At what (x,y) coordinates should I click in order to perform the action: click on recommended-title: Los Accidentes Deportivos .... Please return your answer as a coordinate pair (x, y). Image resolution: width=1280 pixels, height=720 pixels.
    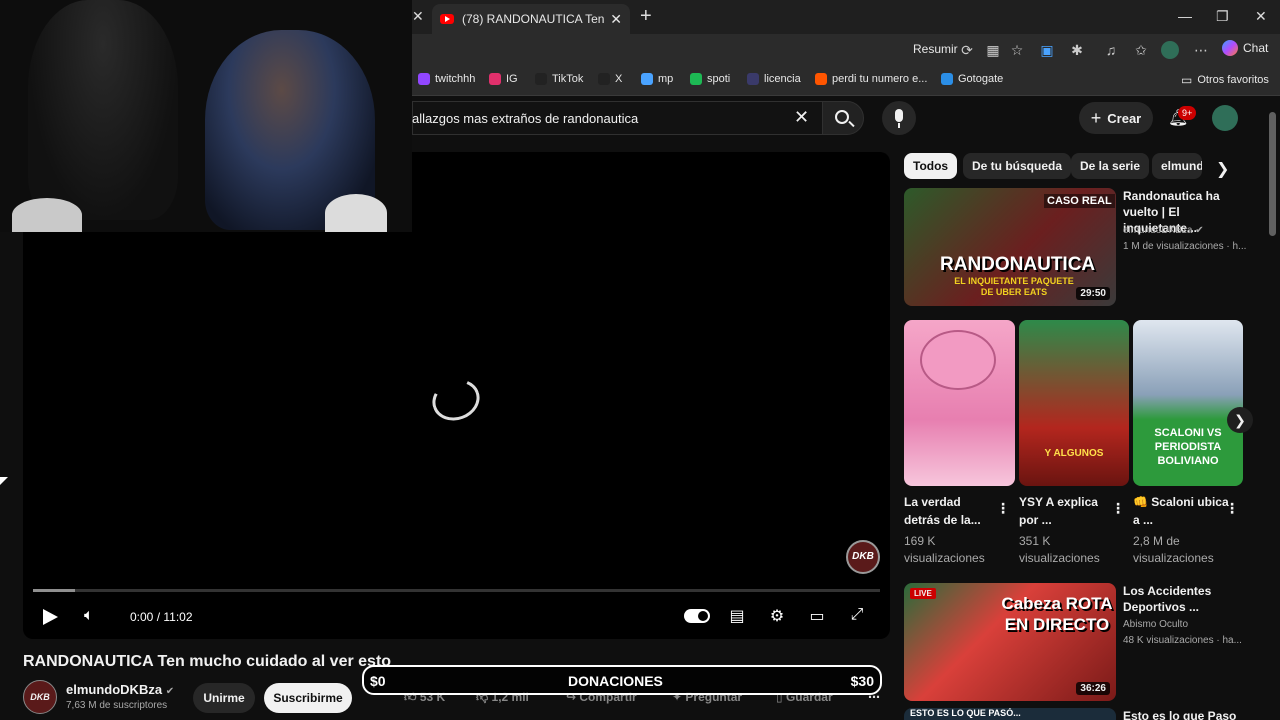
    Looking at the image, I should click on (1185, 599).